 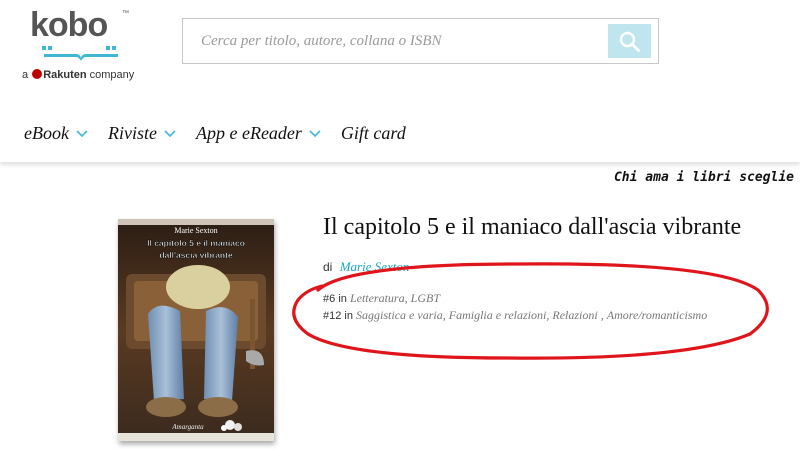 I want to click on tagline-suffix: company, so click(x=112, y=75).